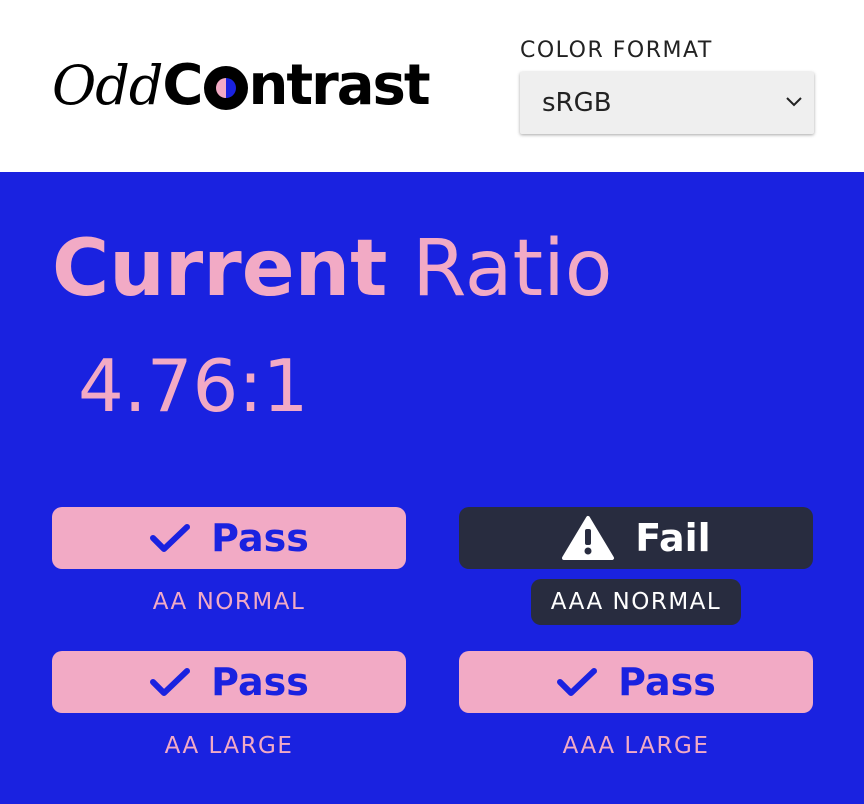 Image resolution: width=864 pixels, height=804 pixels. What do you see at coordinates (260, 538) in the screenshot?
I see `aa-normal-status: Pass` at bounding box center [260, 538].